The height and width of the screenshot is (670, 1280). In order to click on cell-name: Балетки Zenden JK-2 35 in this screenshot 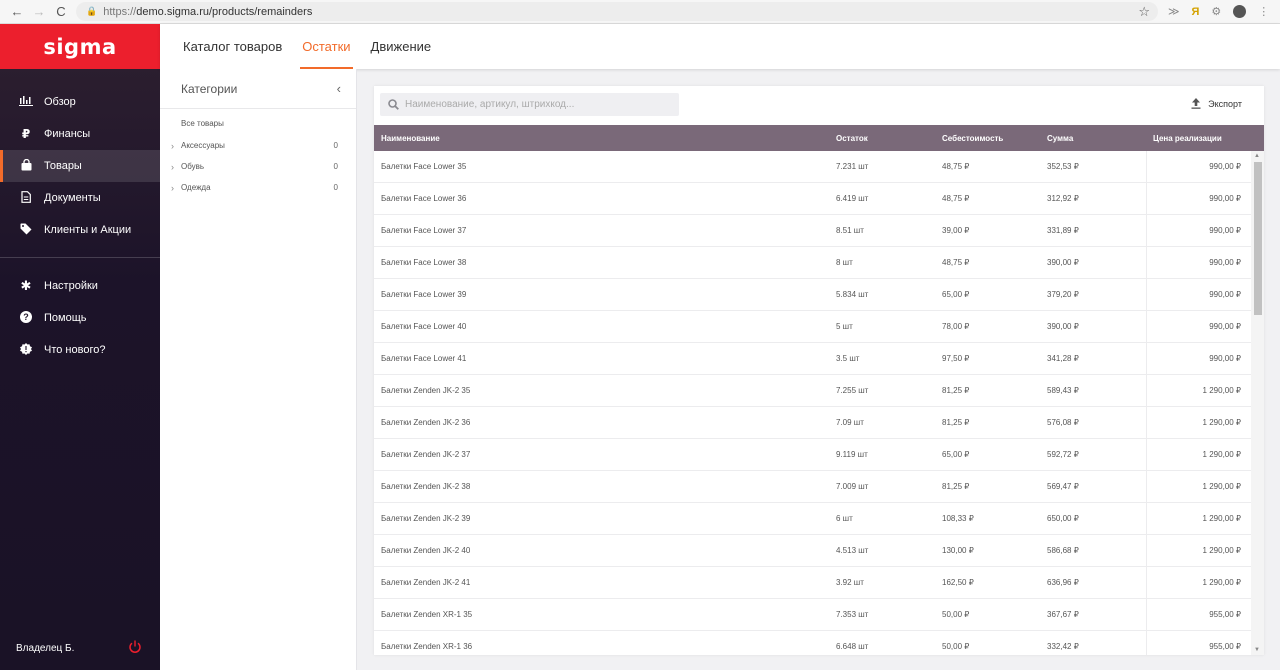, I will do `click(426, 390)`.